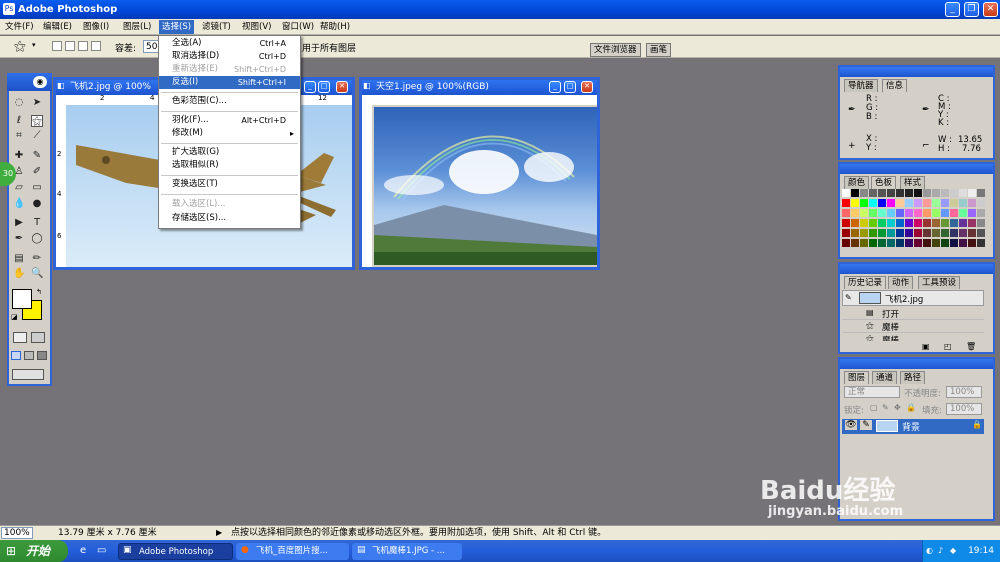  I want to click on tab-tool-presets: 工具预设, so click(939, 282).